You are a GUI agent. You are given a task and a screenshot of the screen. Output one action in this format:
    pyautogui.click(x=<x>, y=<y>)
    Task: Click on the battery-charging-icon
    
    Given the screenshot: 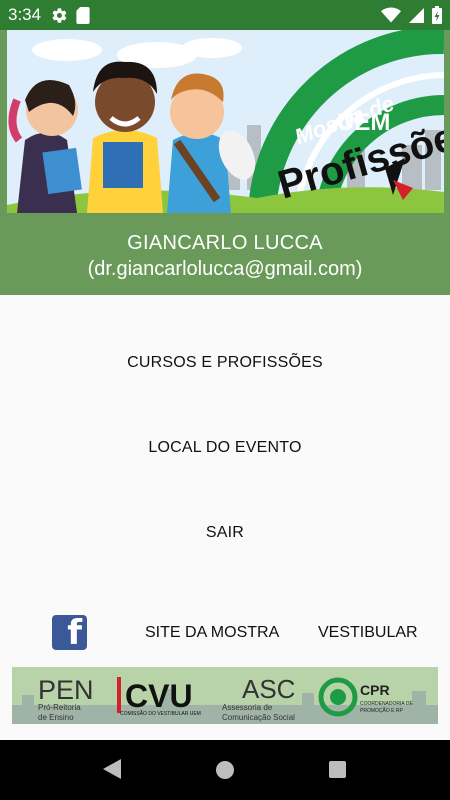 What is the action you would take?
    pyautogui.click(x=437, y=15)
    